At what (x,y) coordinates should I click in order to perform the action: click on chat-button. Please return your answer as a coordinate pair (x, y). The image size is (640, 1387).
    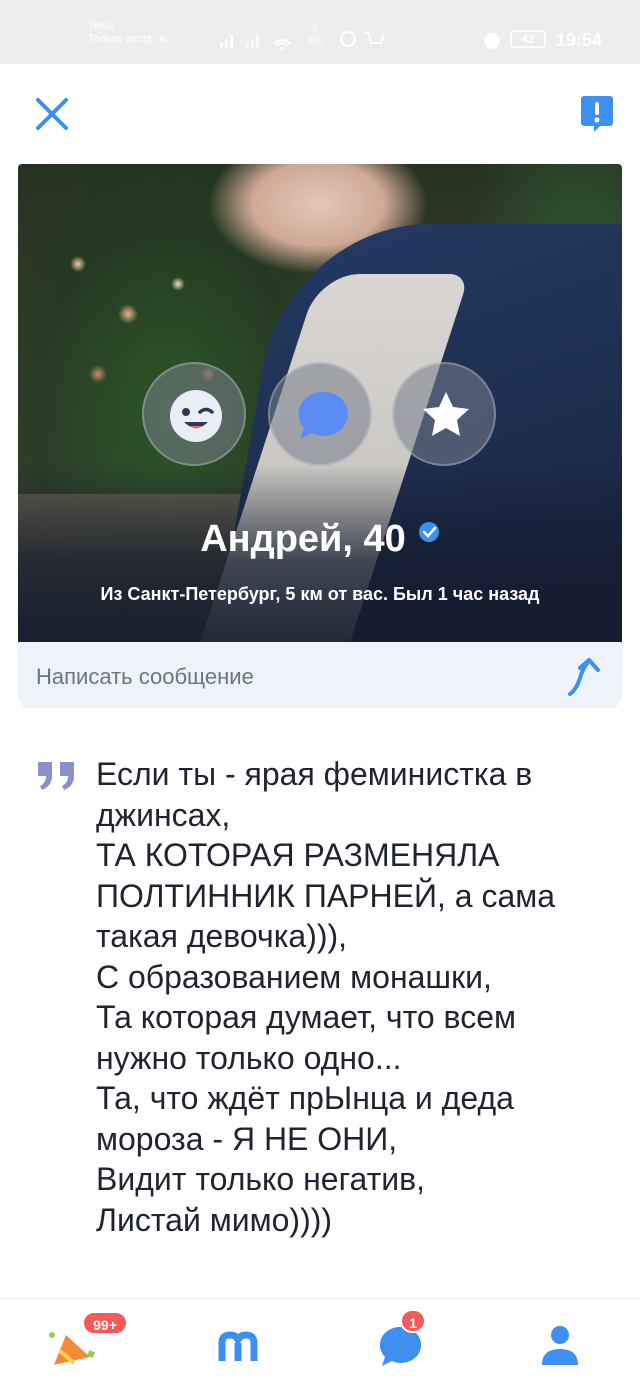
    Looking at the image, I should click on (320, 414).